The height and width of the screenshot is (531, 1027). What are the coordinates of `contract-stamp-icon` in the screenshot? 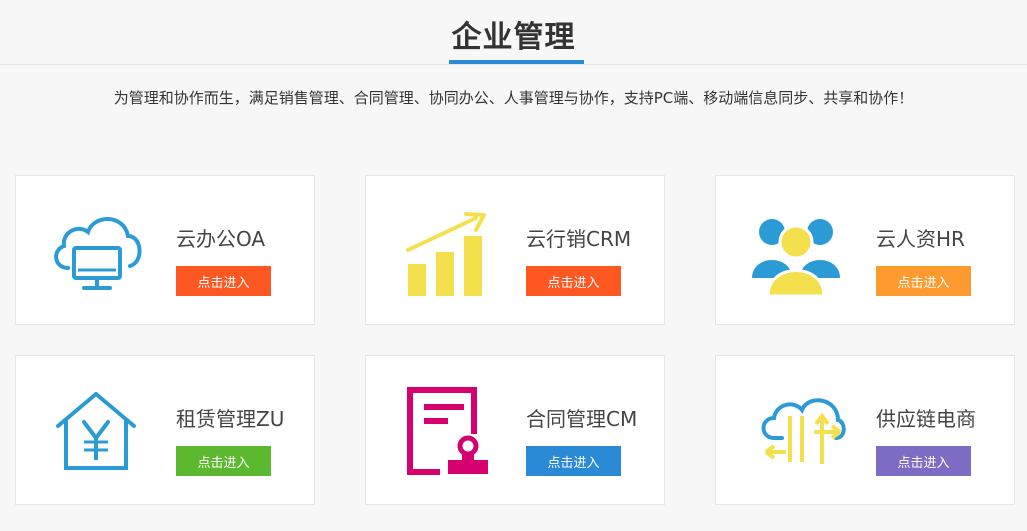 It's located at (446, 431).